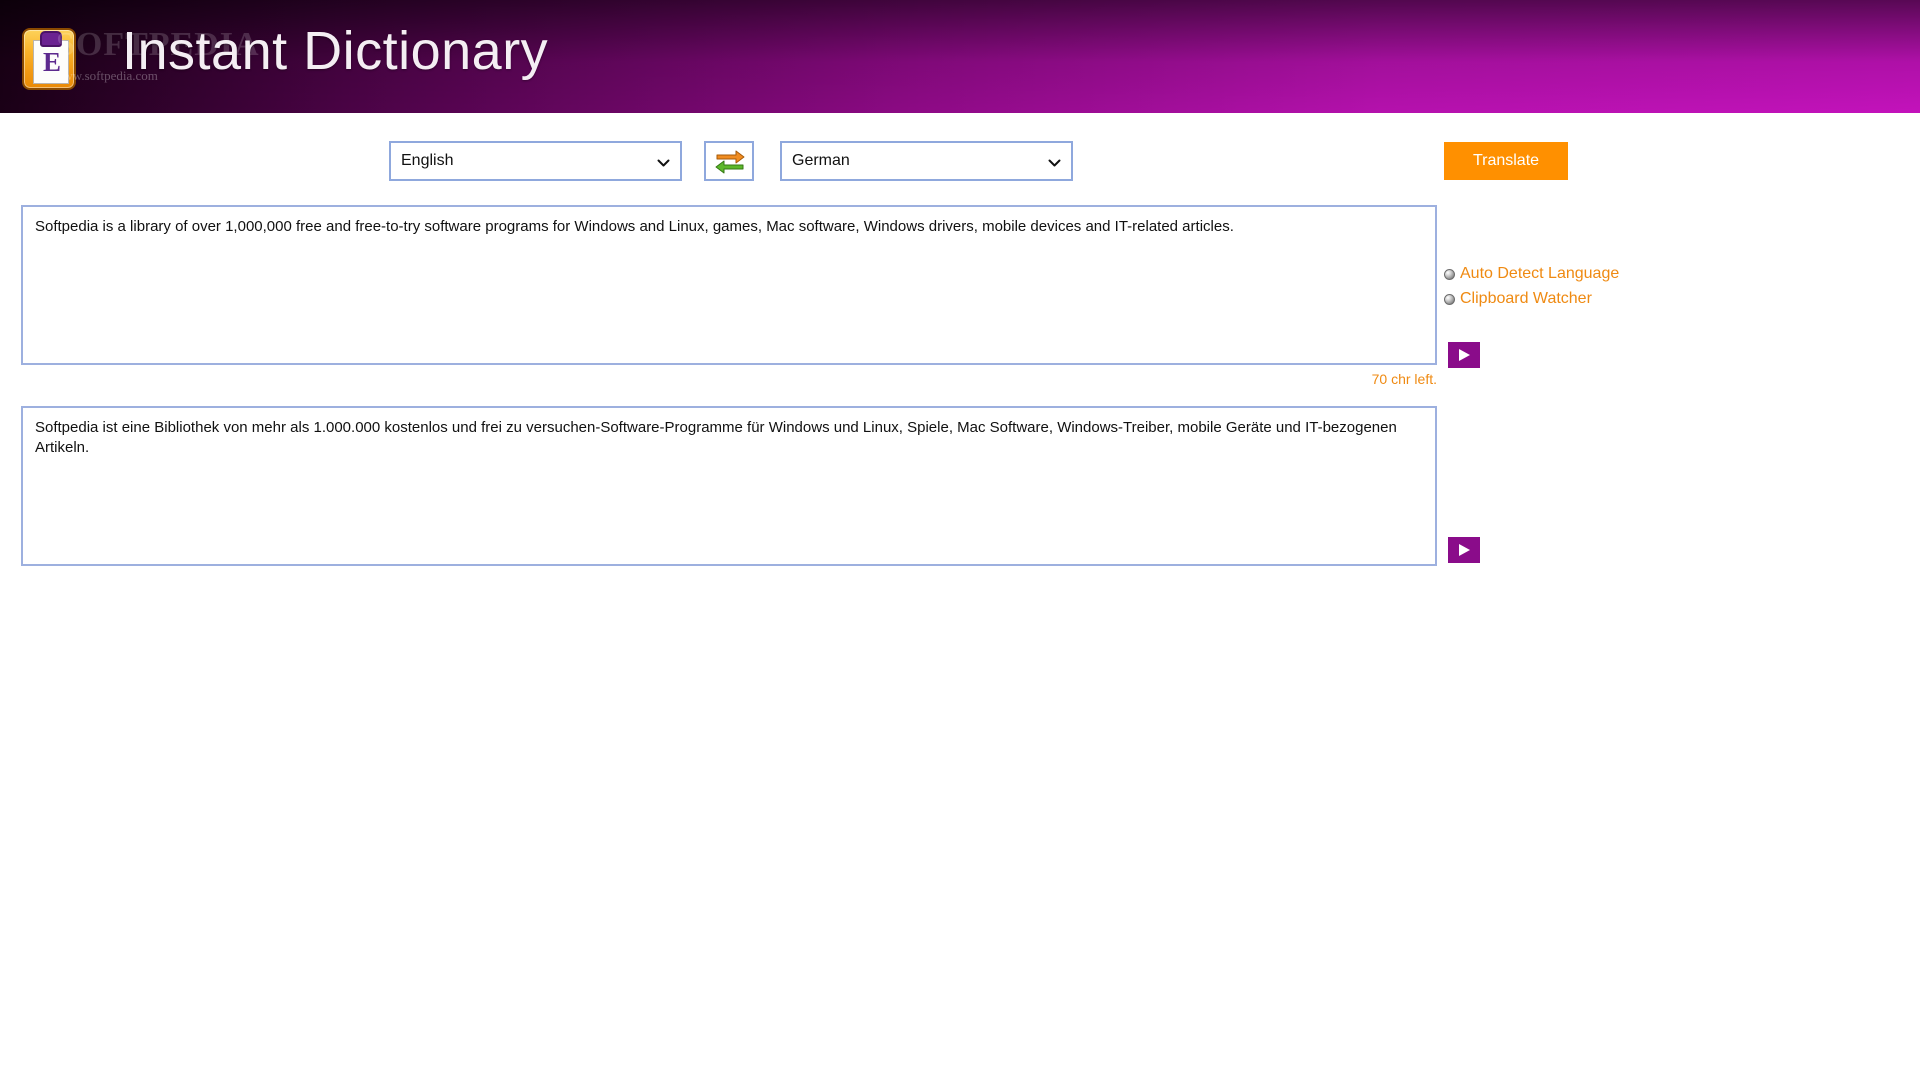 Image resolution: width=1920 pixels, height=1080 pixels. What do you see at coordinates (1594, 299) in the screenshot?
I see `option-clipboard-watcher: Clipboard Watcher` at bounding box center [1594, 299].